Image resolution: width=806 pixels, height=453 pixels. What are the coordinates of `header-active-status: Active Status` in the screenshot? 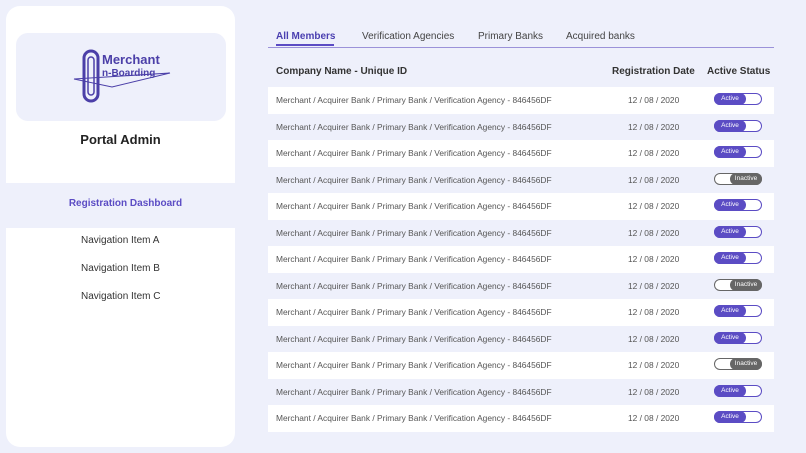 It's located at (739, 71).